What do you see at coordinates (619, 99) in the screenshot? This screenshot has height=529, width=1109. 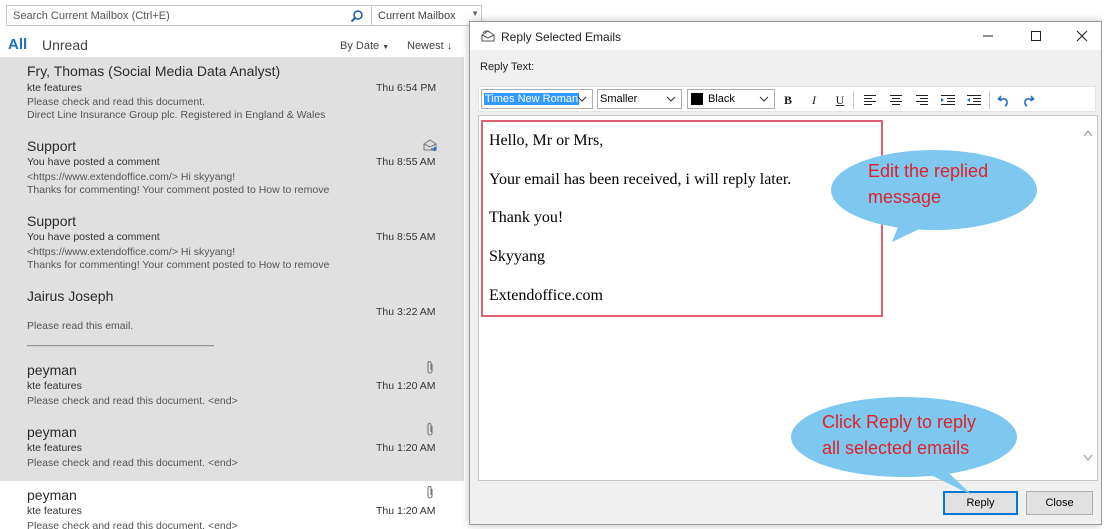 I see `font-size-value: Smaller` at bounding box center [619, 99].